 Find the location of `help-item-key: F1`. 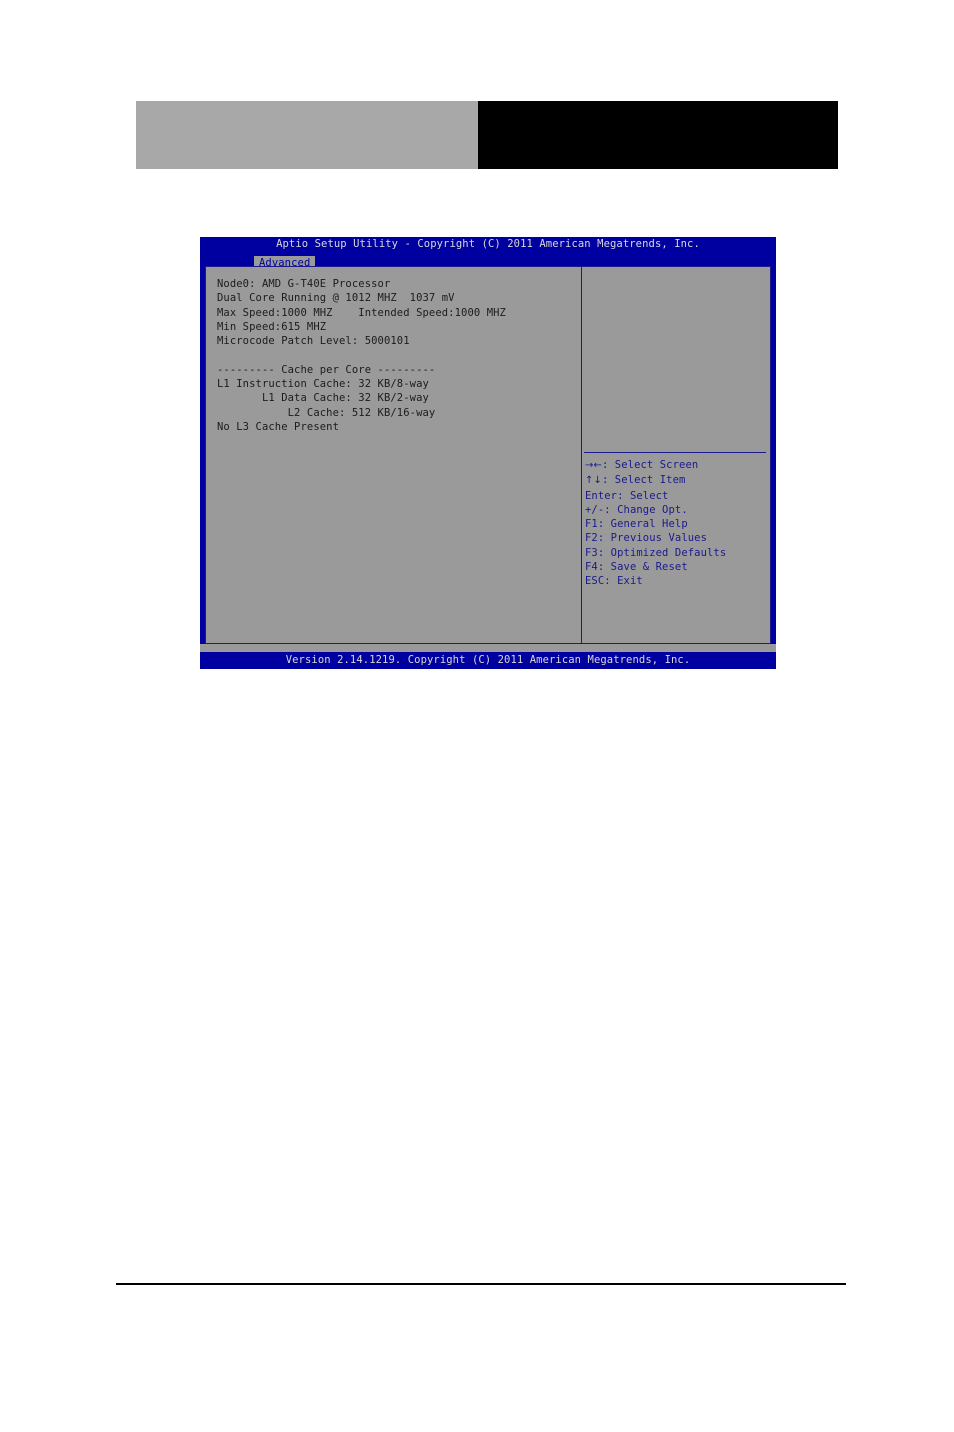

help-item-key: F1 is located at coordinates (591, 524).